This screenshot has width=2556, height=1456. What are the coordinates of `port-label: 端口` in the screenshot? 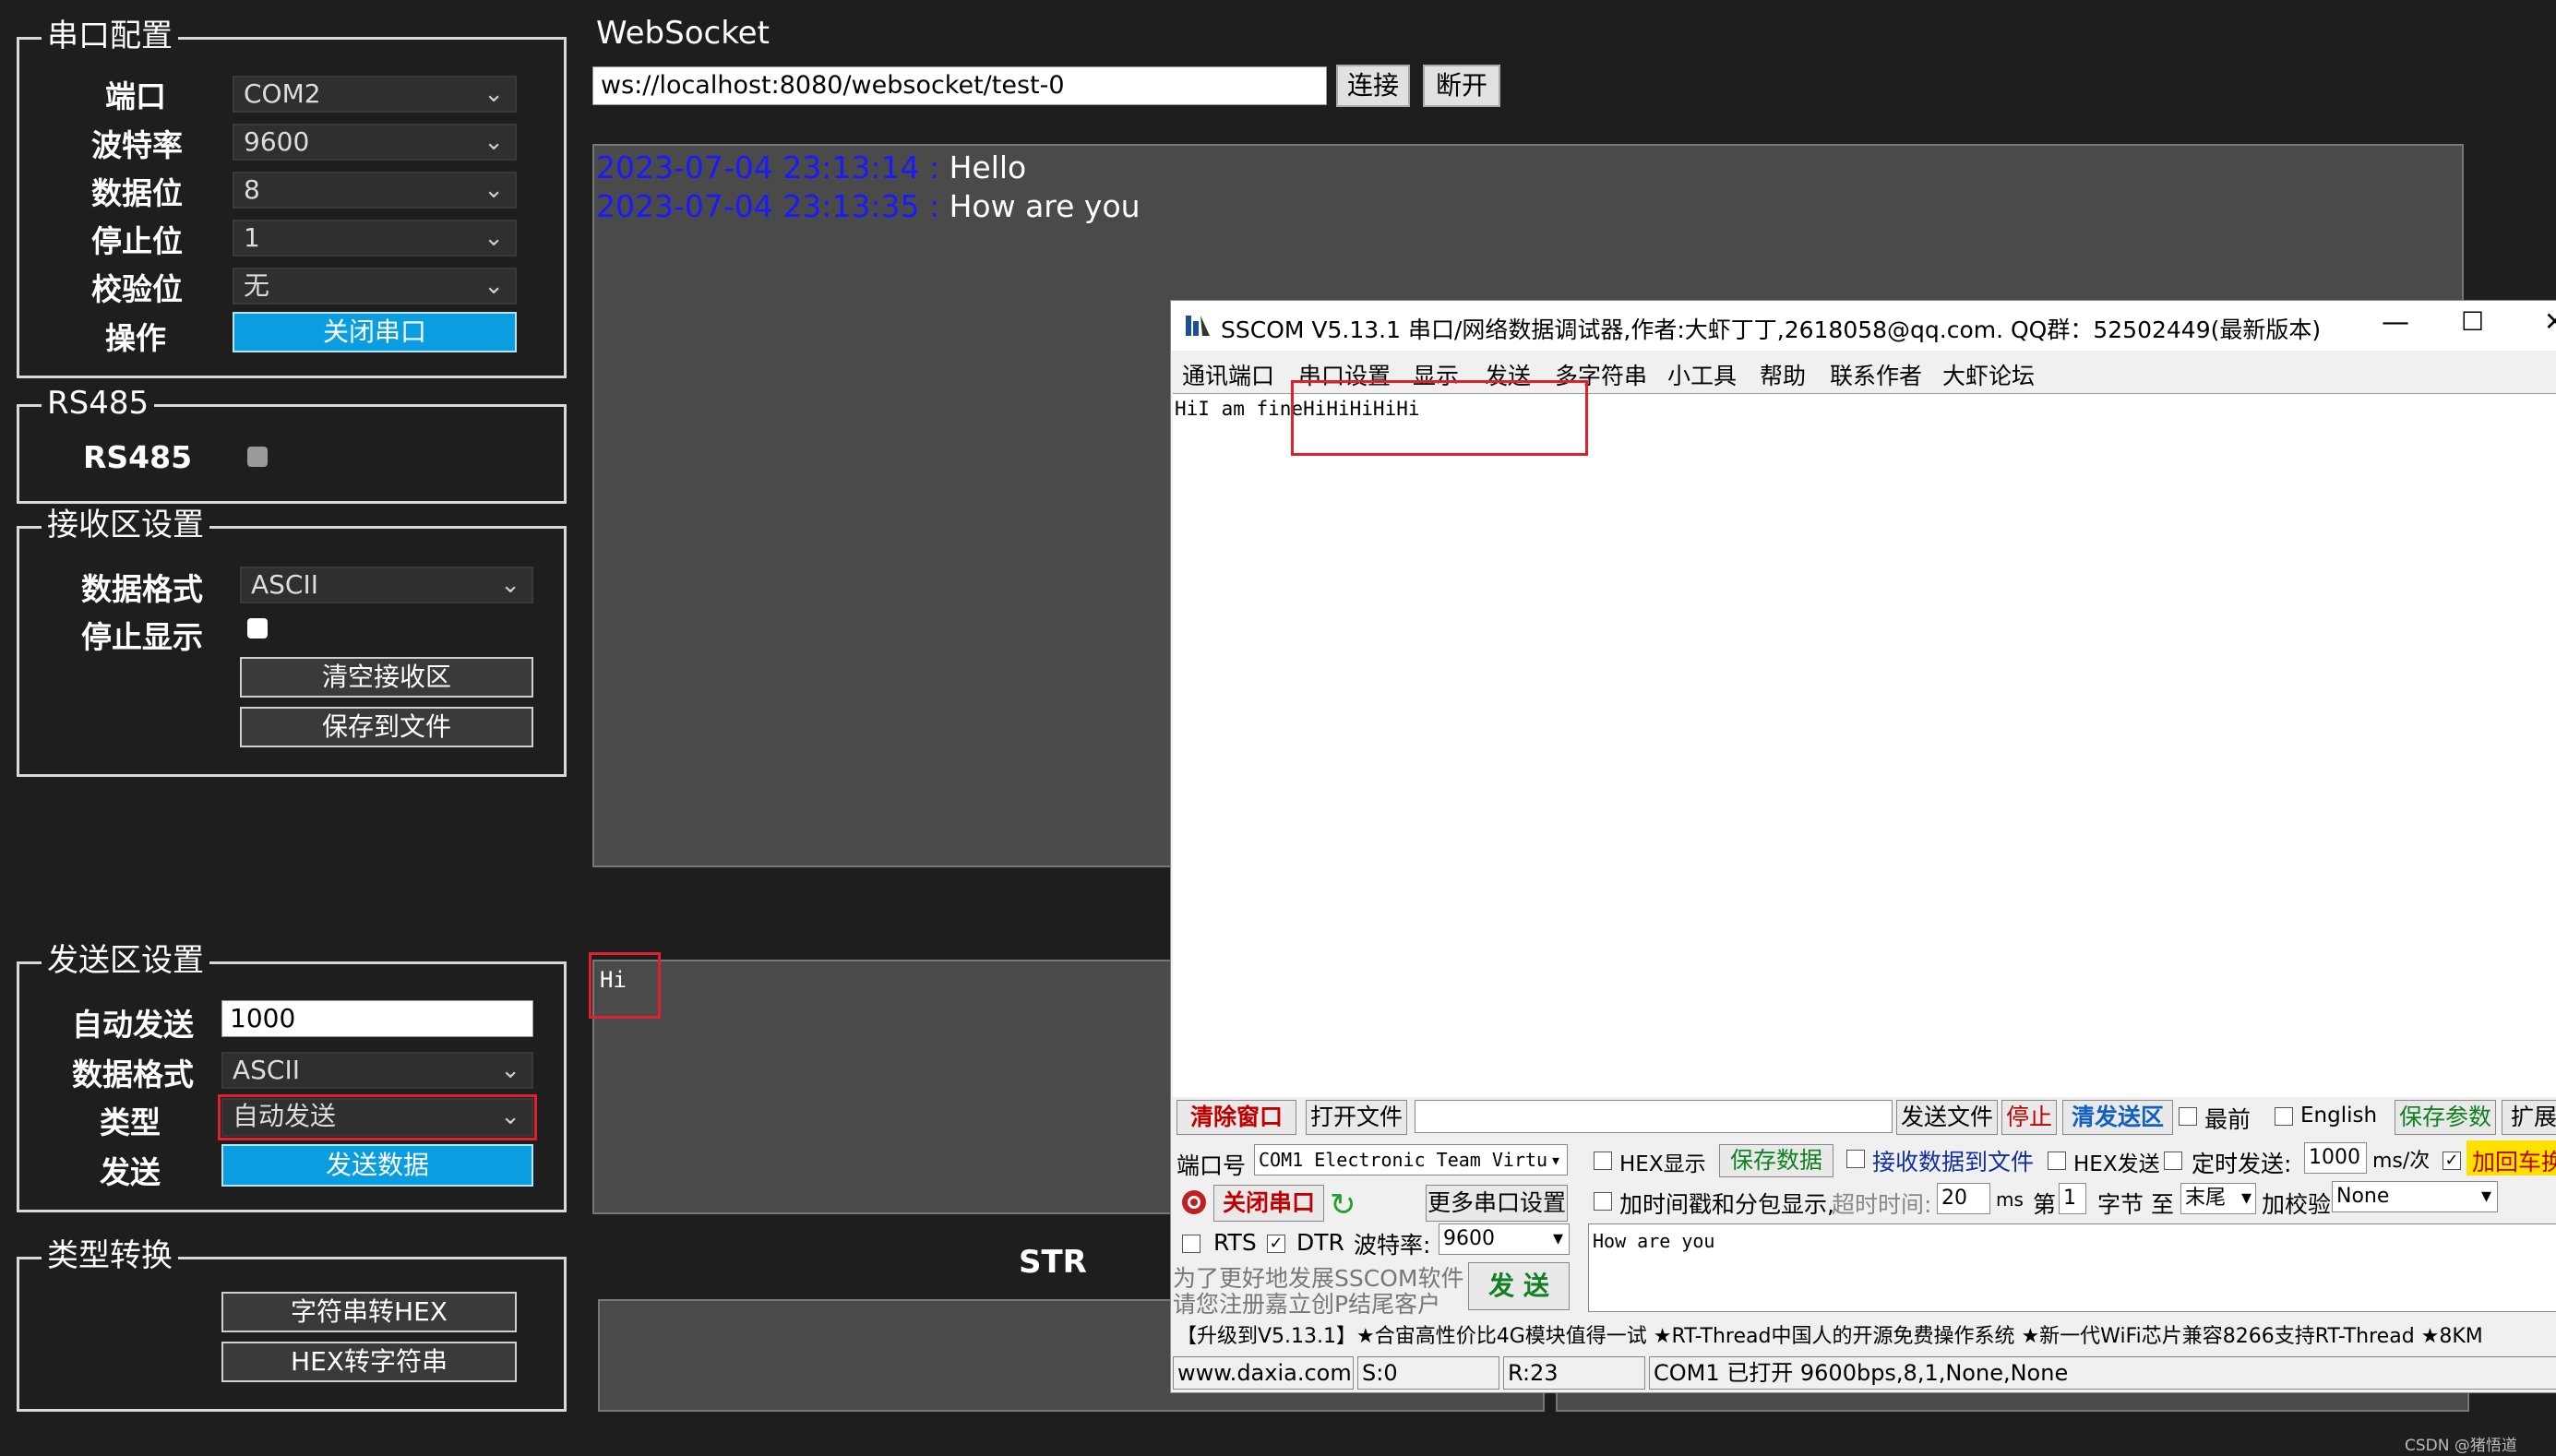 It's located at (135, 96).